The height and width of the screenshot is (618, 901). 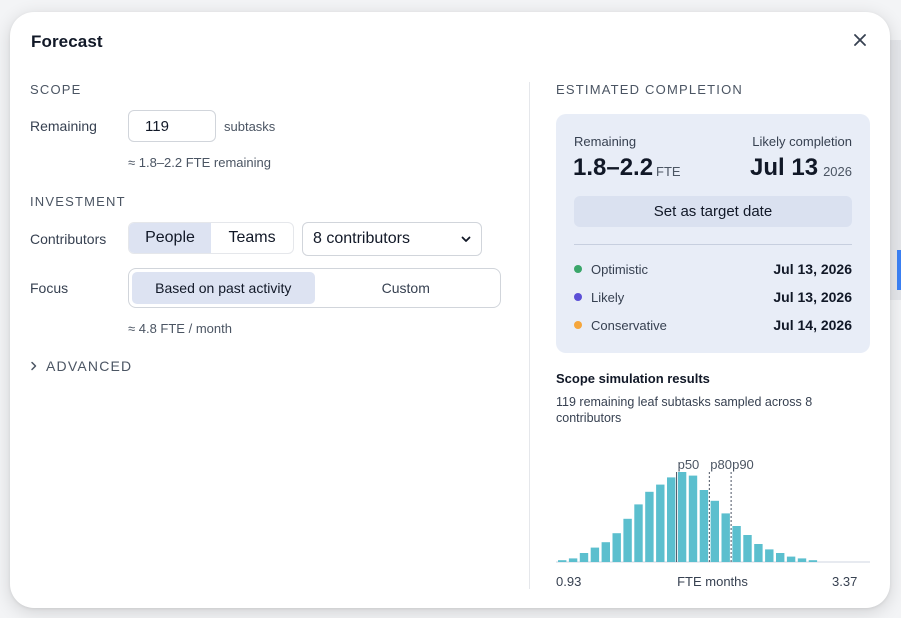 I want to click on likely-completion-label: Likely completion, so click(x=802, y=141).